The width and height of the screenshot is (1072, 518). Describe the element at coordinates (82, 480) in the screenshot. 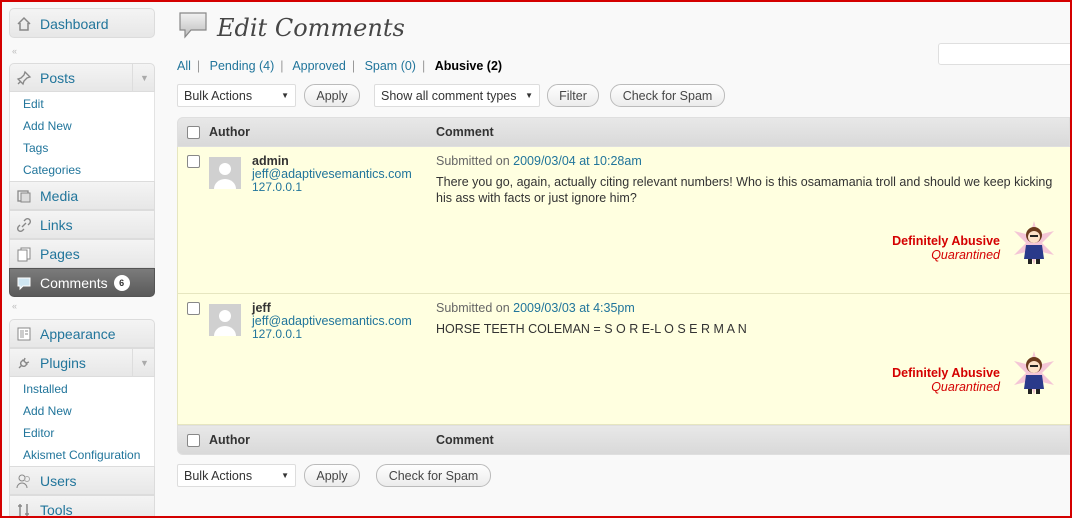

I see `menu-users: Users` at that location.